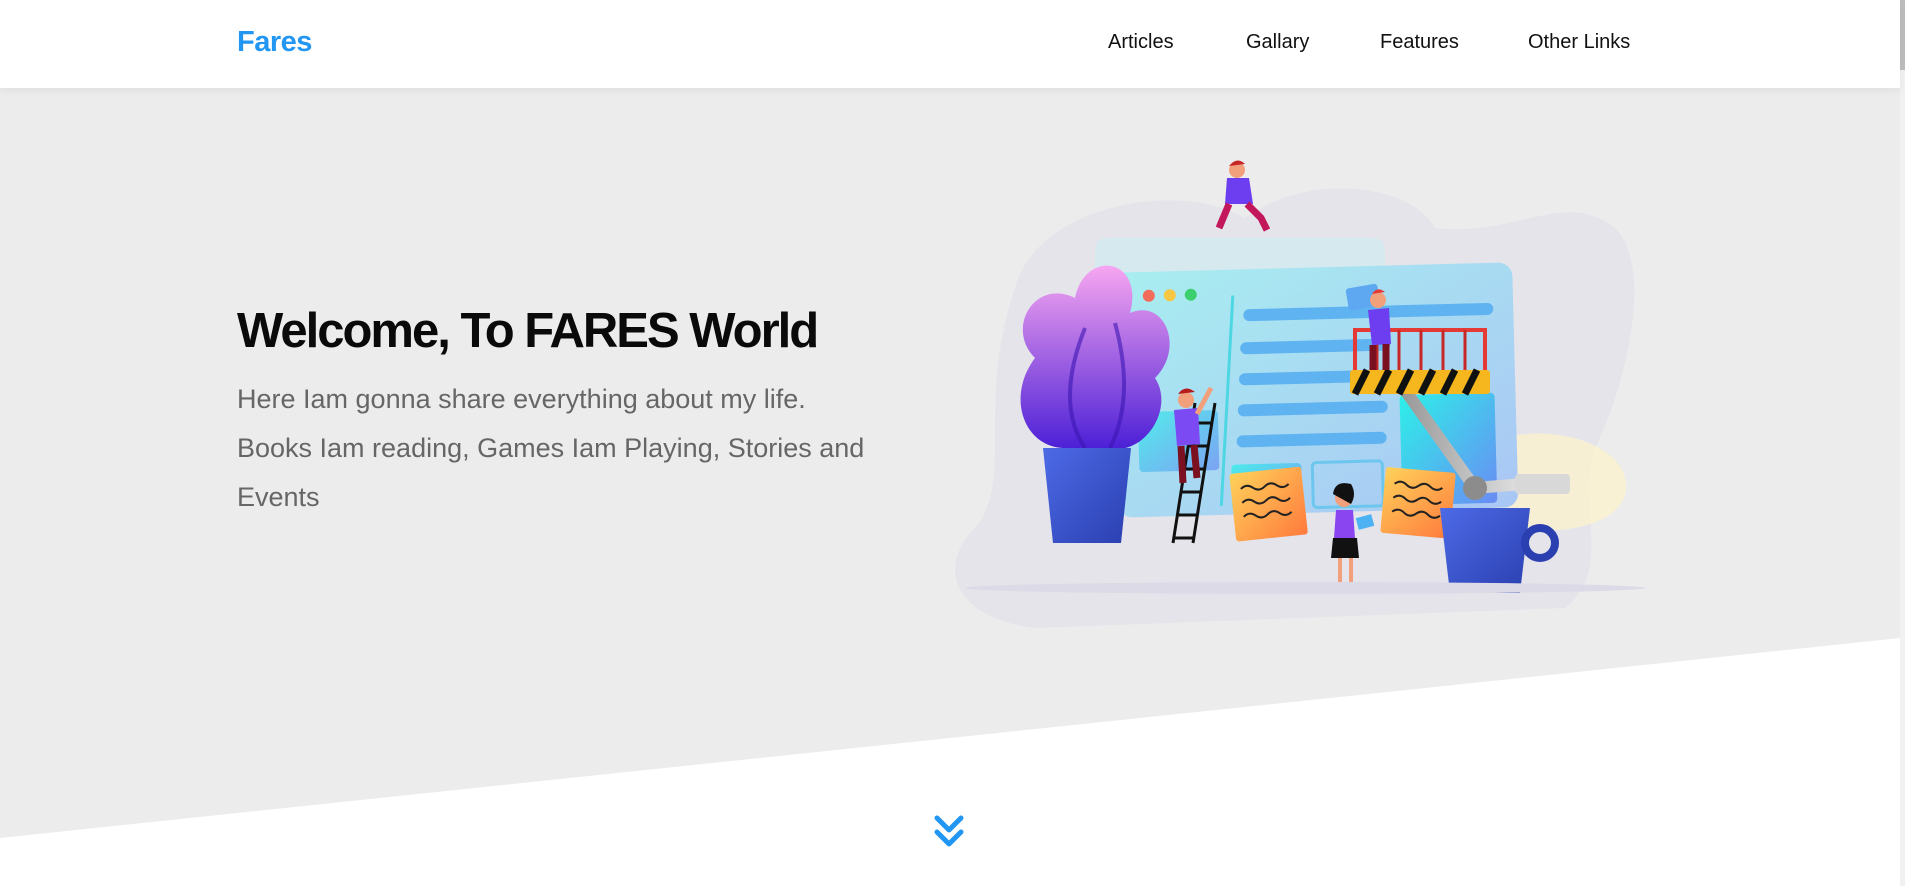  What do you see at coordinates (1475, 488) in the screenshot?
I see `robot-arm-joint` at bounding box center [1475, 488].